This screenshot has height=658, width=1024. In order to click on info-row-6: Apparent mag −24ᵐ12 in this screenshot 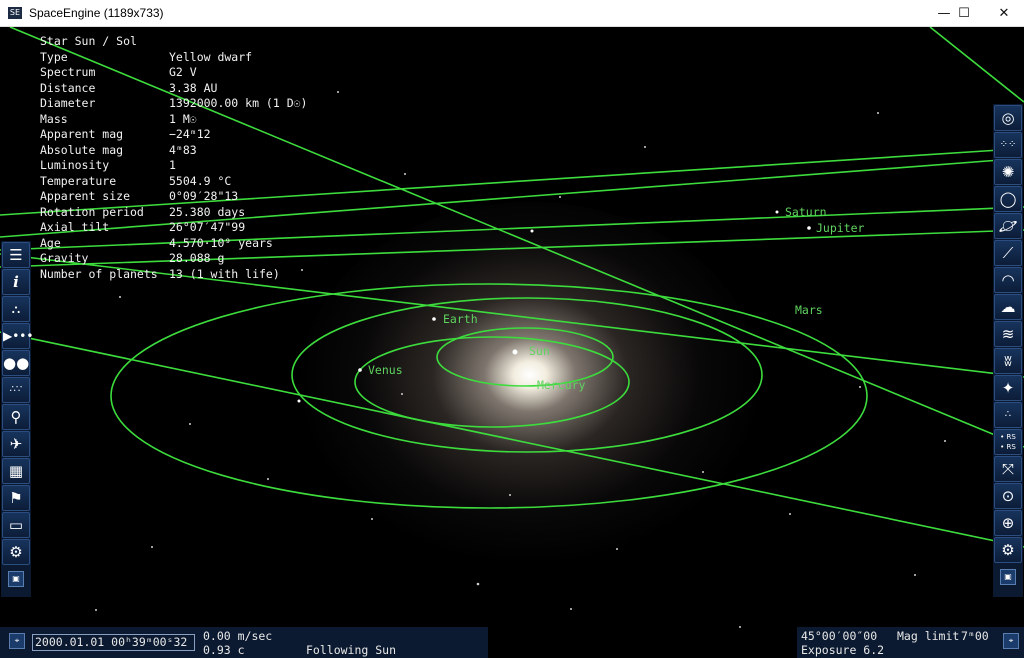, I will do `click(125, 134)`.